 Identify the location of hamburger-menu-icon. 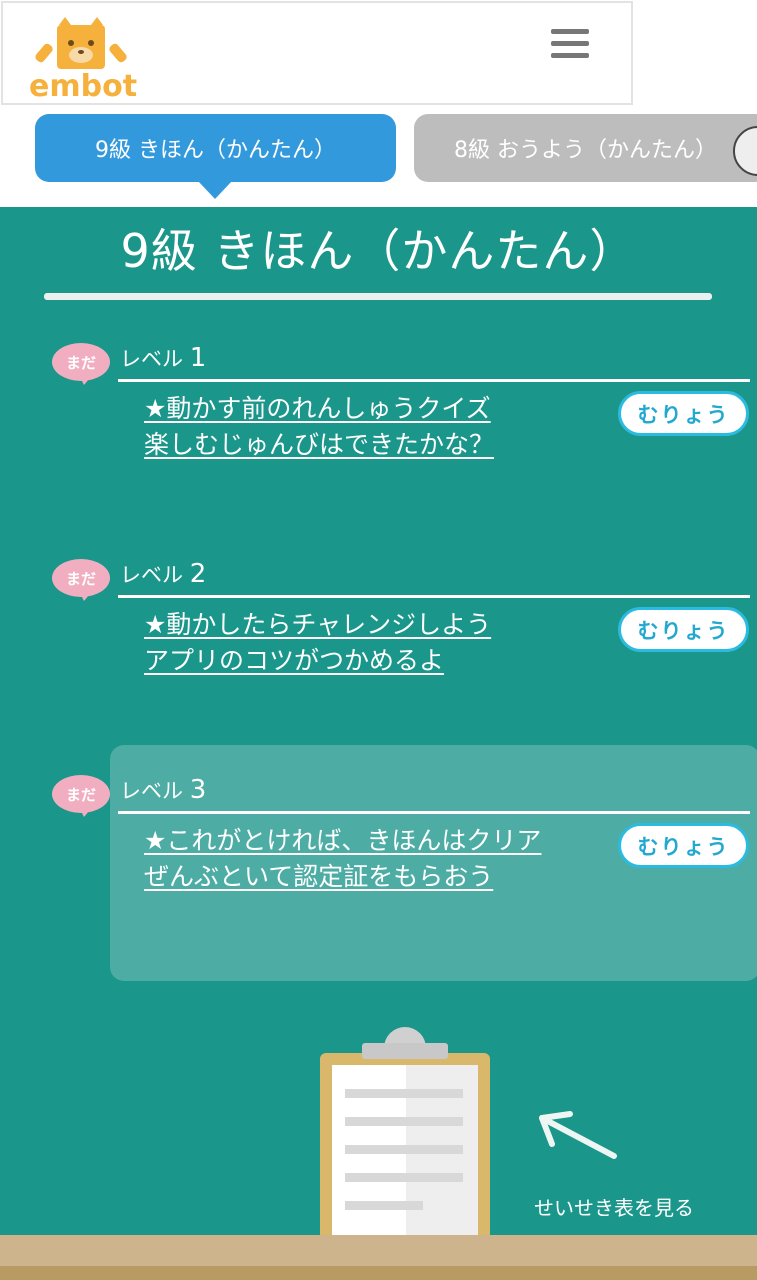
(570, 31).